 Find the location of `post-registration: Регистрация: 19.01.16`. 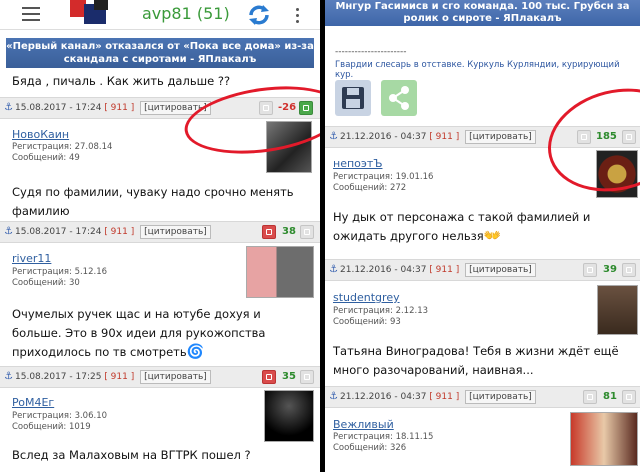

post-registration: Регистрация: 19.01.16 is located at coordinates (383, 177).